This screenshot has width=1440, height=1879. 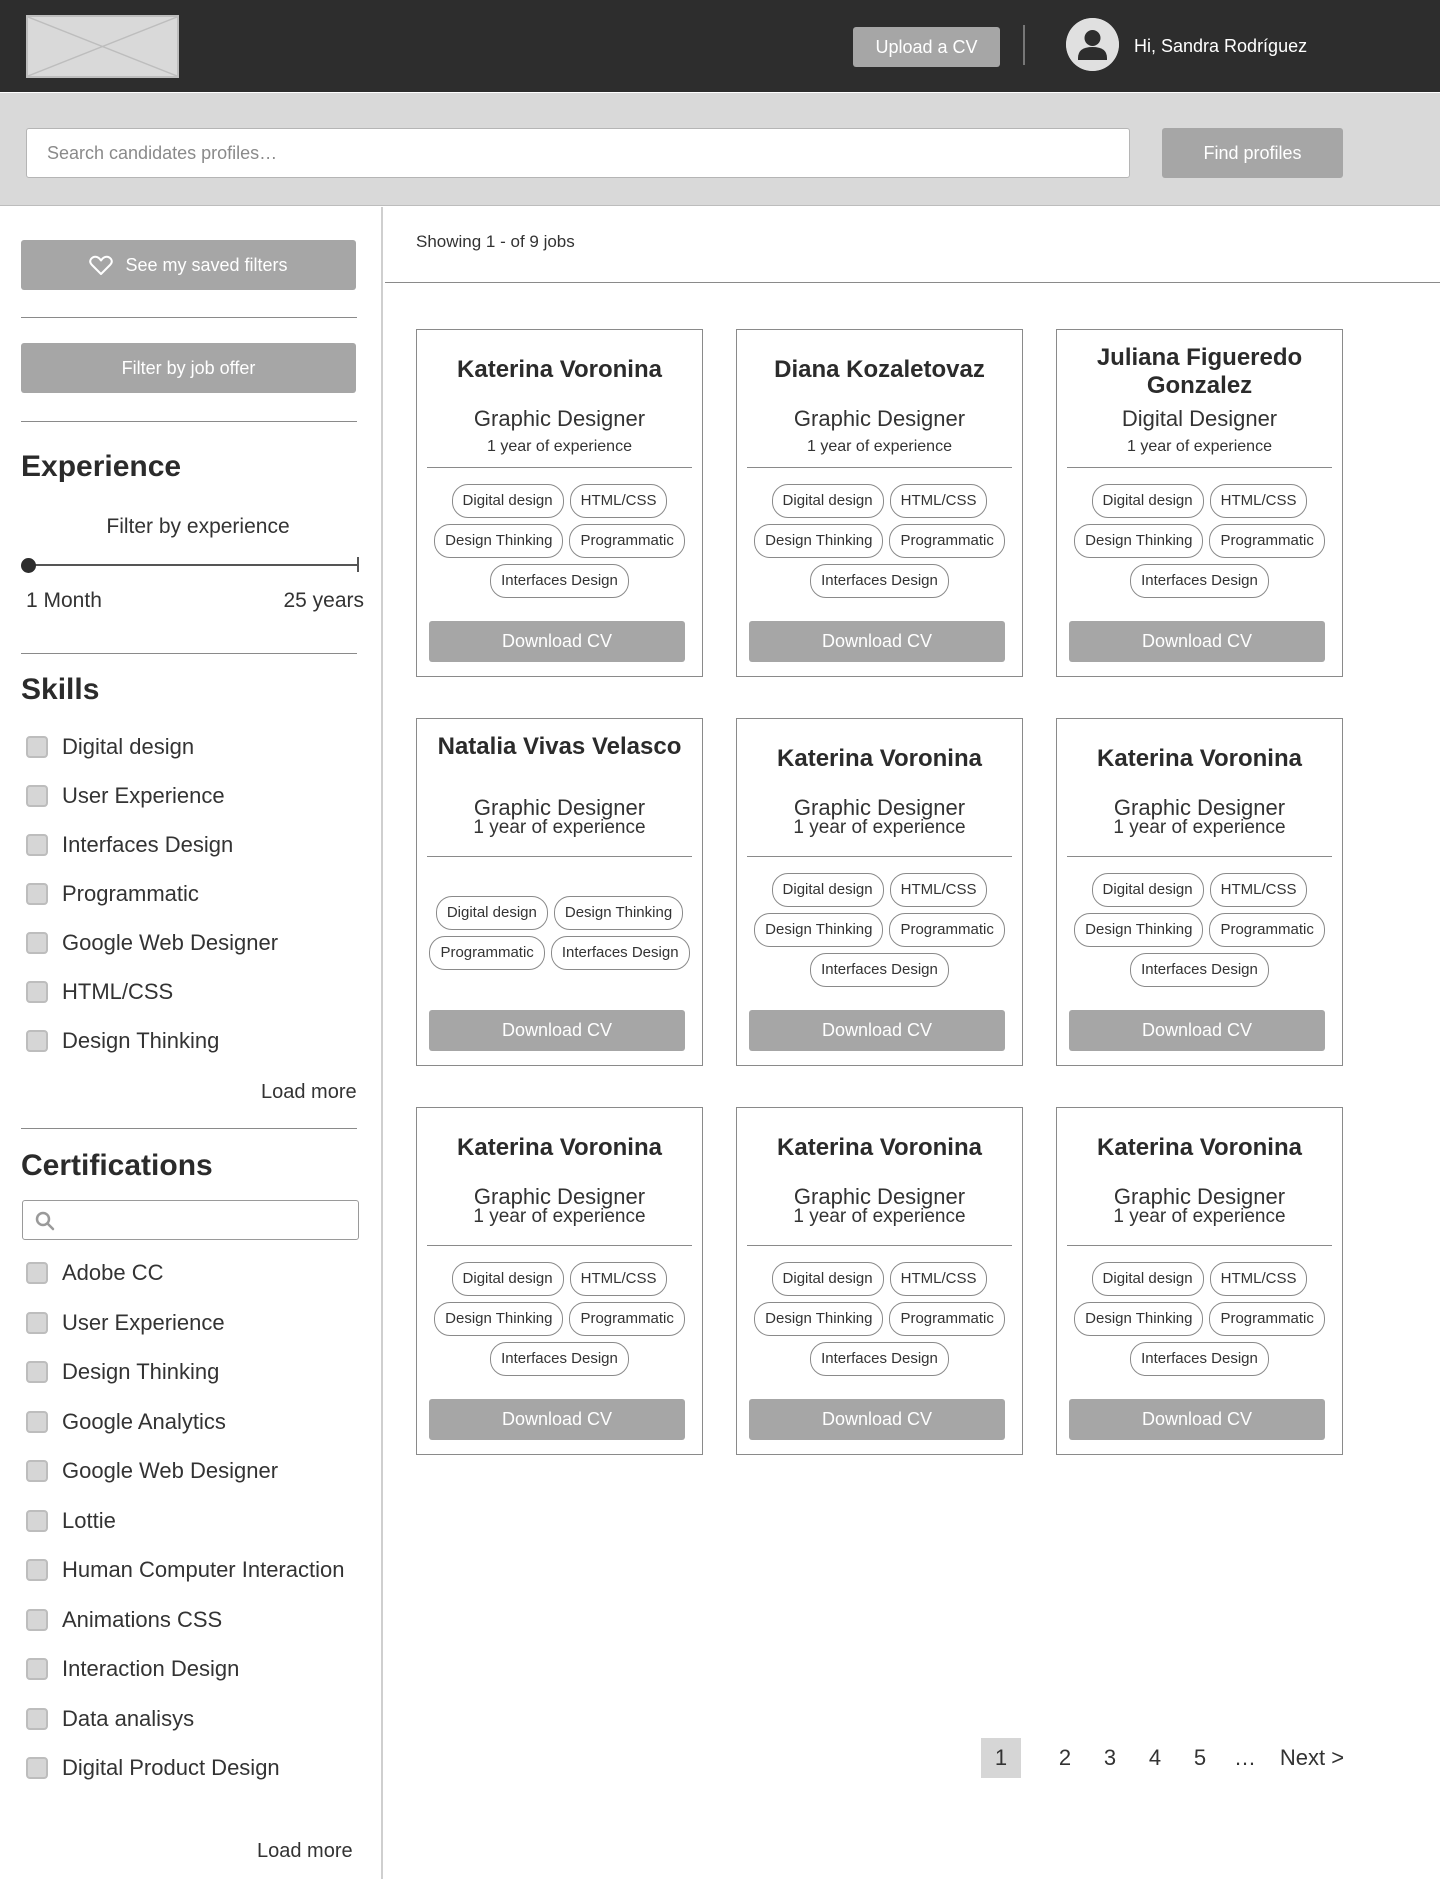 What do you see at coordinates (124, 1620) in the screenshot?
I see `certification-item: Animations CSS` at bounding box center [124, 1620].